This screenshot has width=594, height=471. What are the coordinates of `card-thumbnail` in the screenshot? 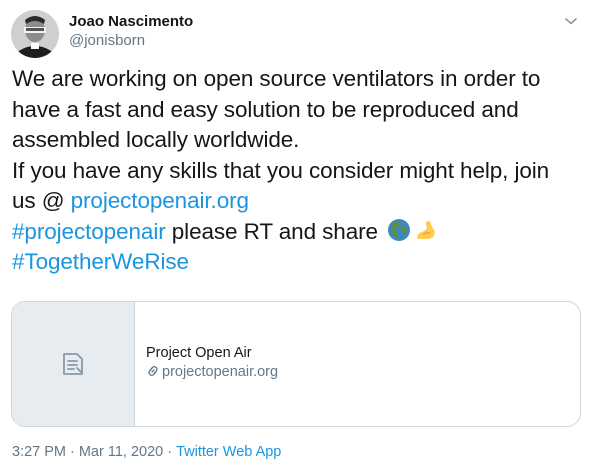 It's located at (73, 364).